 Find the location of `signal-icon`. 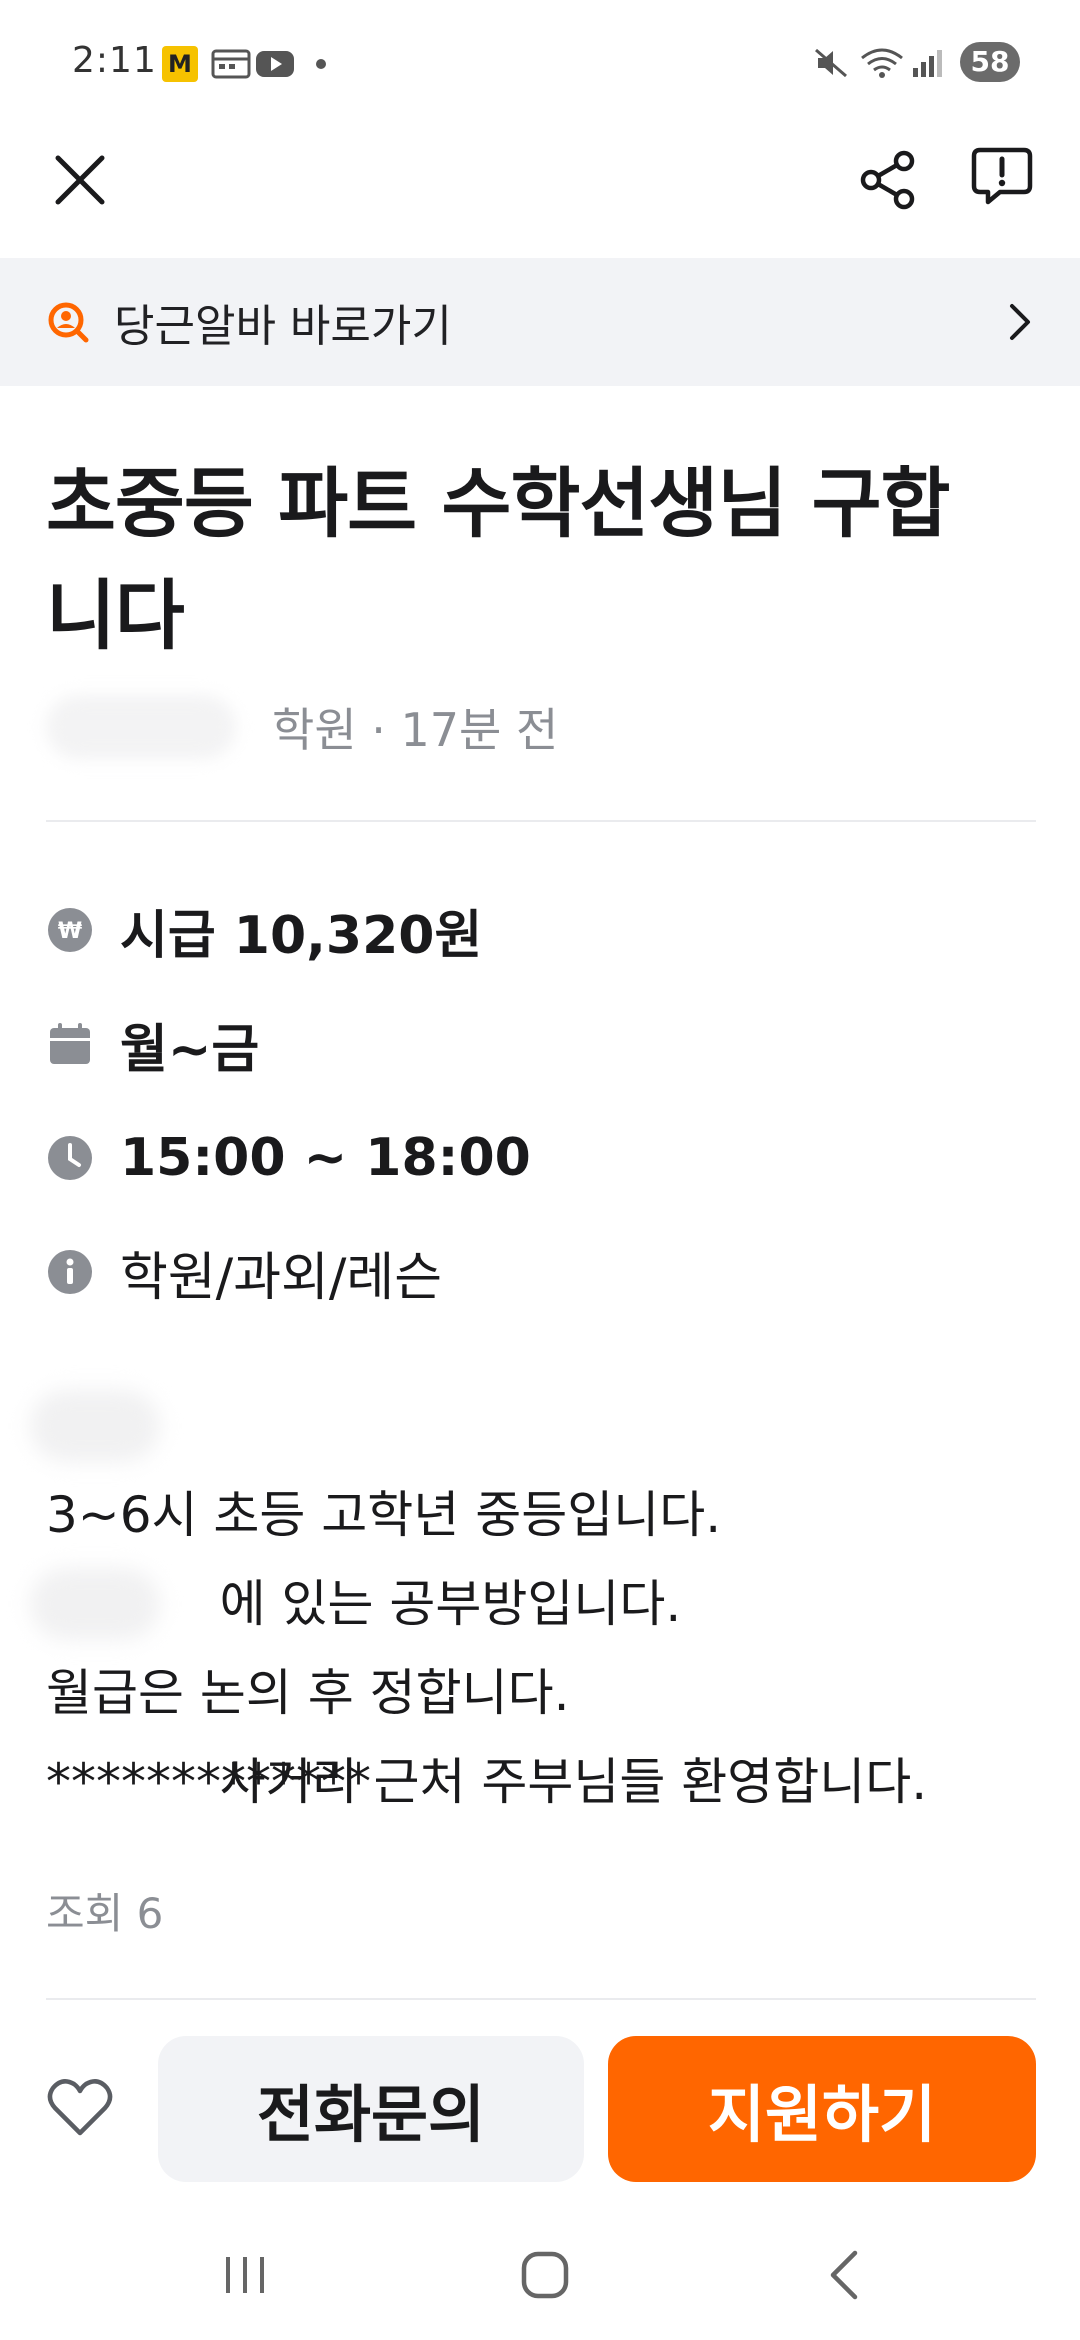

signal-icon is located at coordinates (927, 63).